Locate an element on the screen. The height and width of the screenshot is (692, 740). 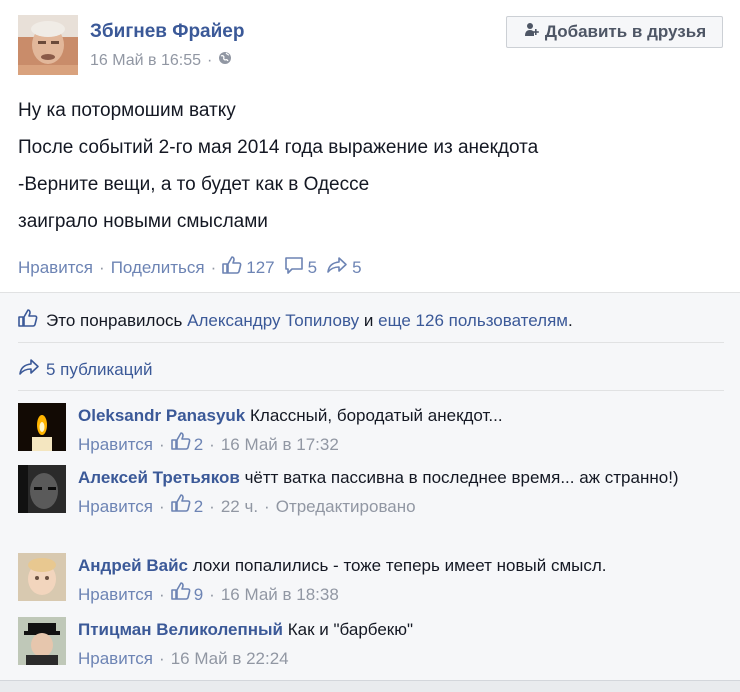
comment-time: 16 Май в 17:32 is located at coordinates (280, 444).